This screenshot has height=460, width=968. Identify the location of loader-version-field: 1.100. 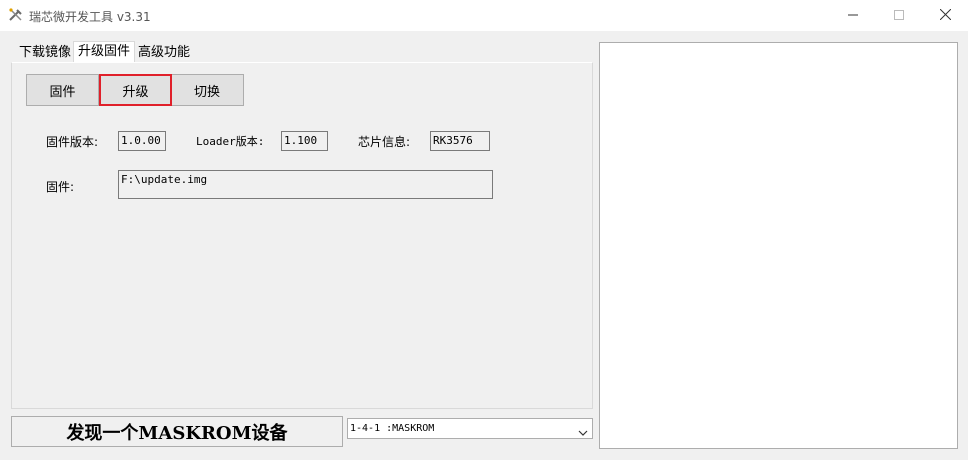
(304, 141).